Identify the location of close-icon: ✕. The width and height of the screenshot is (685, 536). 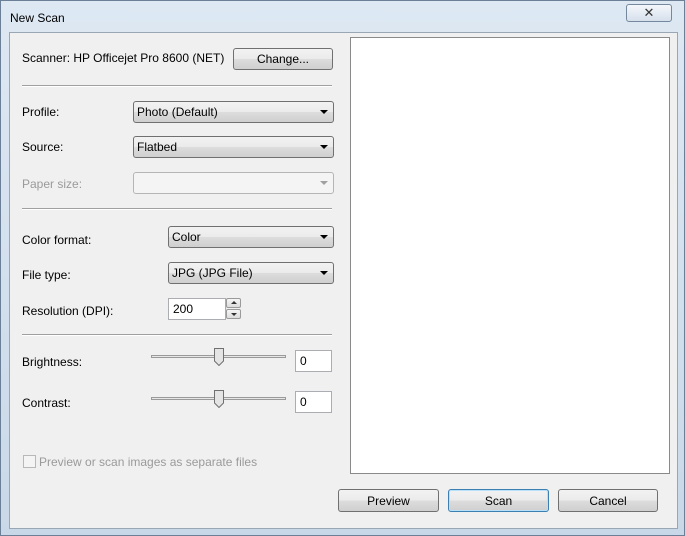
(649, 12).